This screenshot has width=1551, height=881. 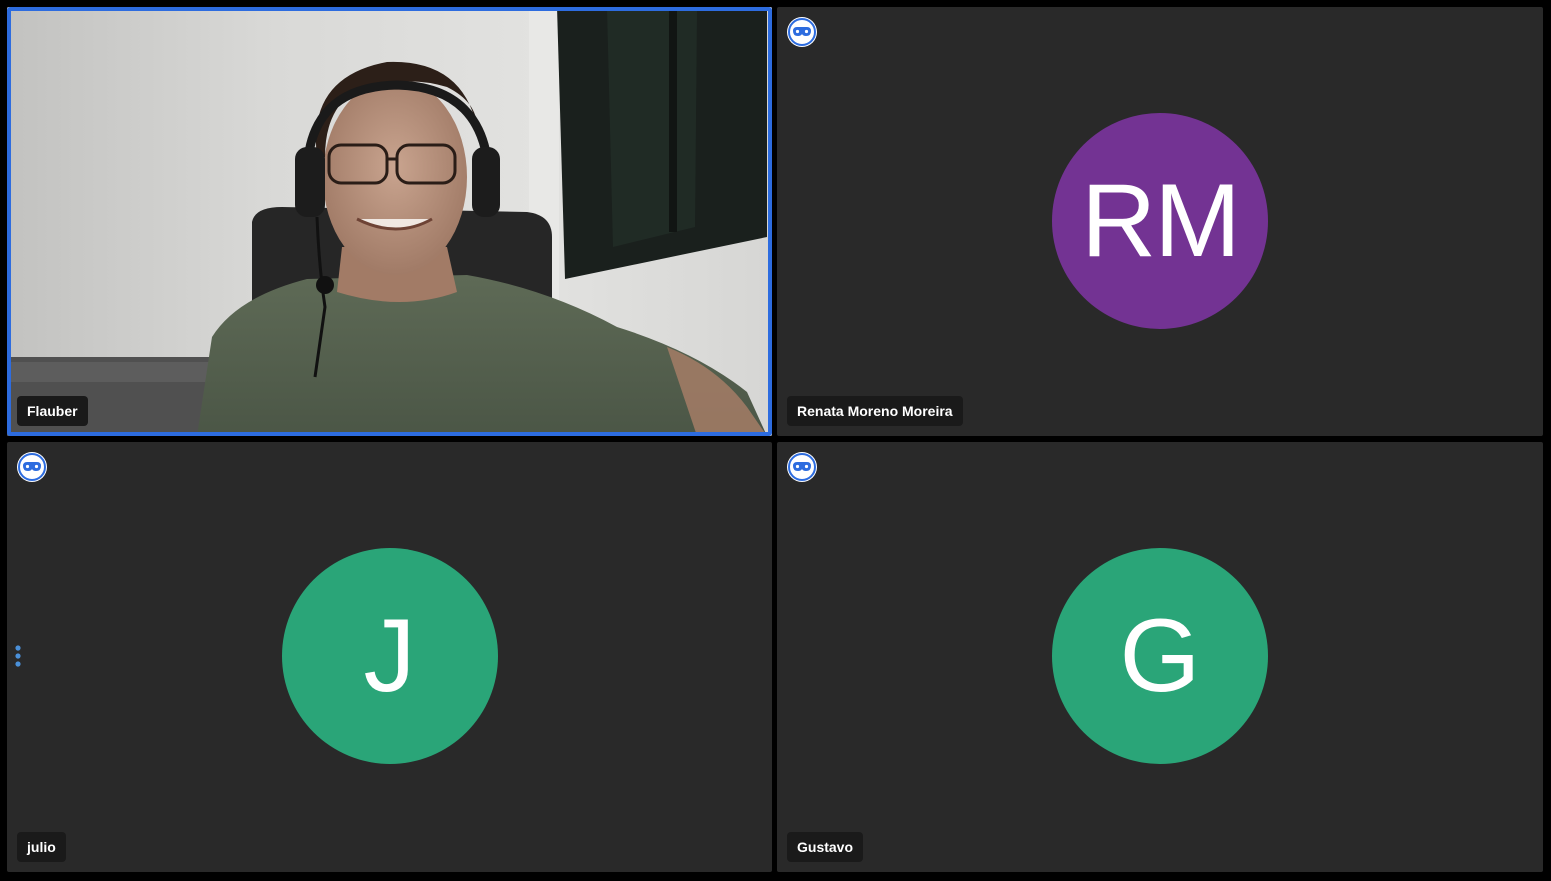 What do you see at coordinates (52, 411) in the screenshot?
I see `participant-name-tag: Flauber` at bounding box center [52, 411].